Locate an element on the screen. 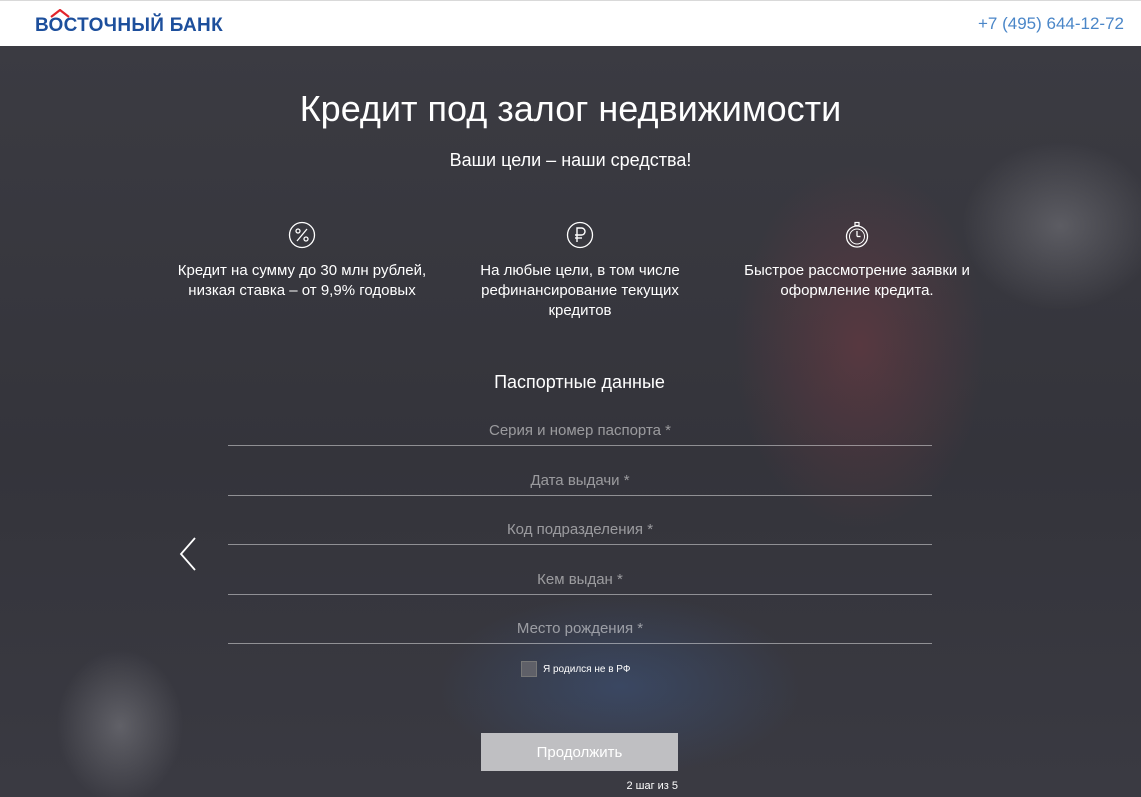 This screenshot has height=797, width=1141. feature-text-line: Быстрое рассмотрение заявки и is located at coordinates (857, 270).